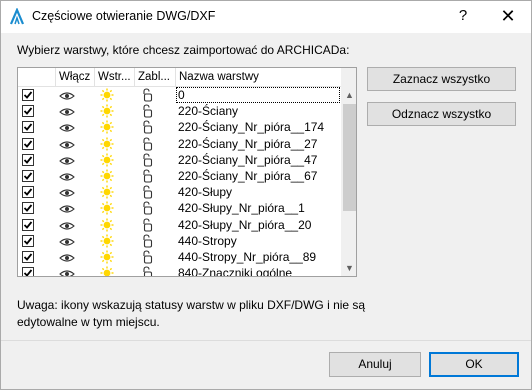 This screenshot has height=390, width=532. What do you see at coordinates (258, 77) in the screenshot?
I see `column-header-layer-name: Nazwa warstwy` at bounding box center [258, 77].